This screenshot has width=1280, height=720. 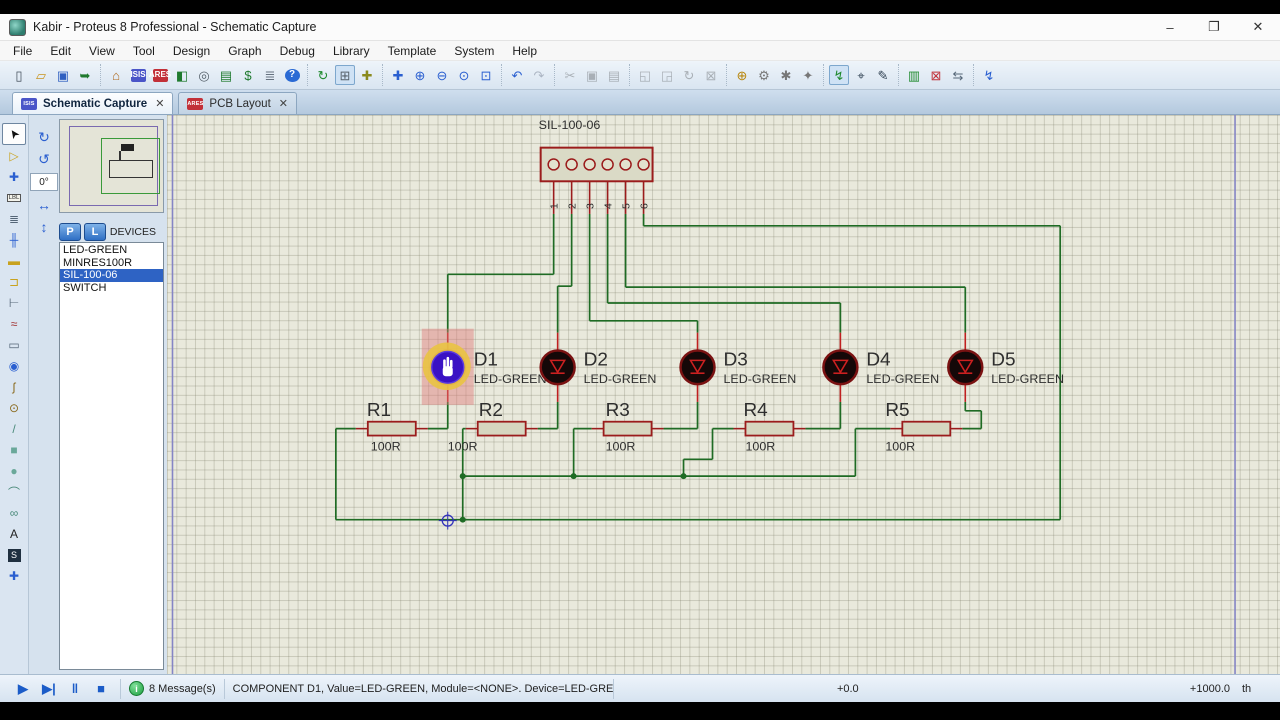 What do you see at coordinates (111, 263) in the screenshot?
I see `device-item: MINRES100R` at bounding box center [111, 263].